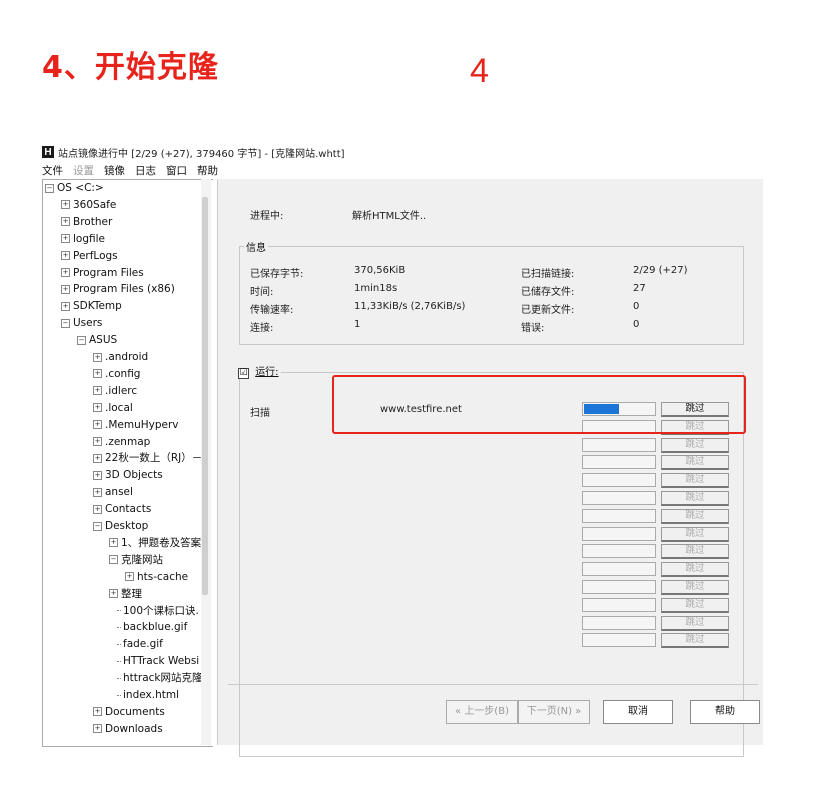 The height and width of the screenshot is (800, 828). Describe the element at coordinates (122, 509) in the screenshot. I see `tree-item: + Contacts` at that location.